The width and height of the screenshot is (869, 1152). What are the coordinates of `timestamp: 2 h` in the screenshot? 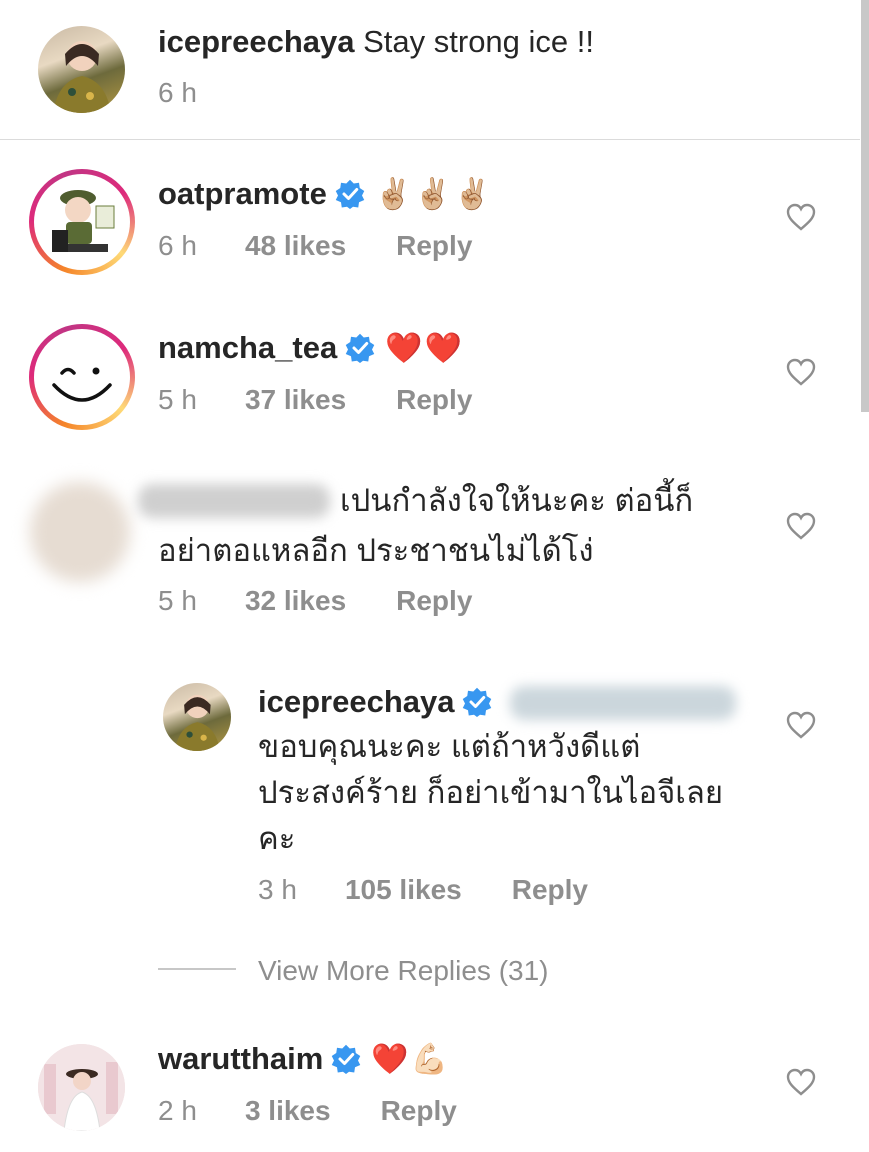 It's located at (177, 1110).